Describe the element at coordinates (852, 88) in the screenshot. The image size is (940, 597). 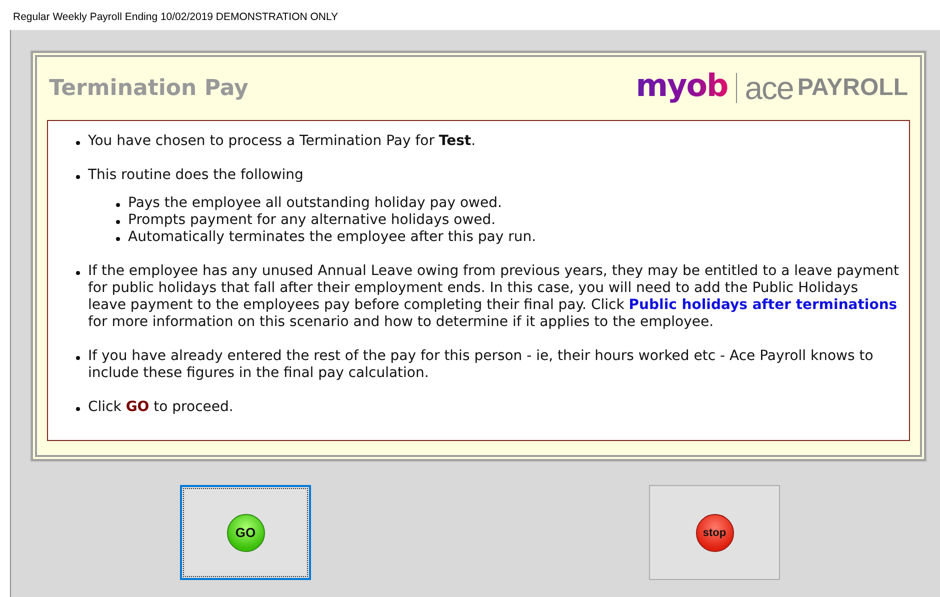
I see `product-name: PAYROLL` at that location.